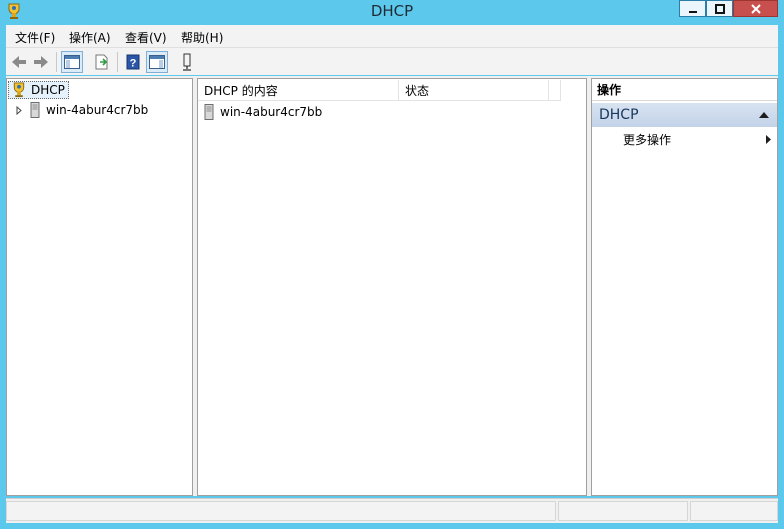  I want to click on help-icon: ?, so click(133, 62).